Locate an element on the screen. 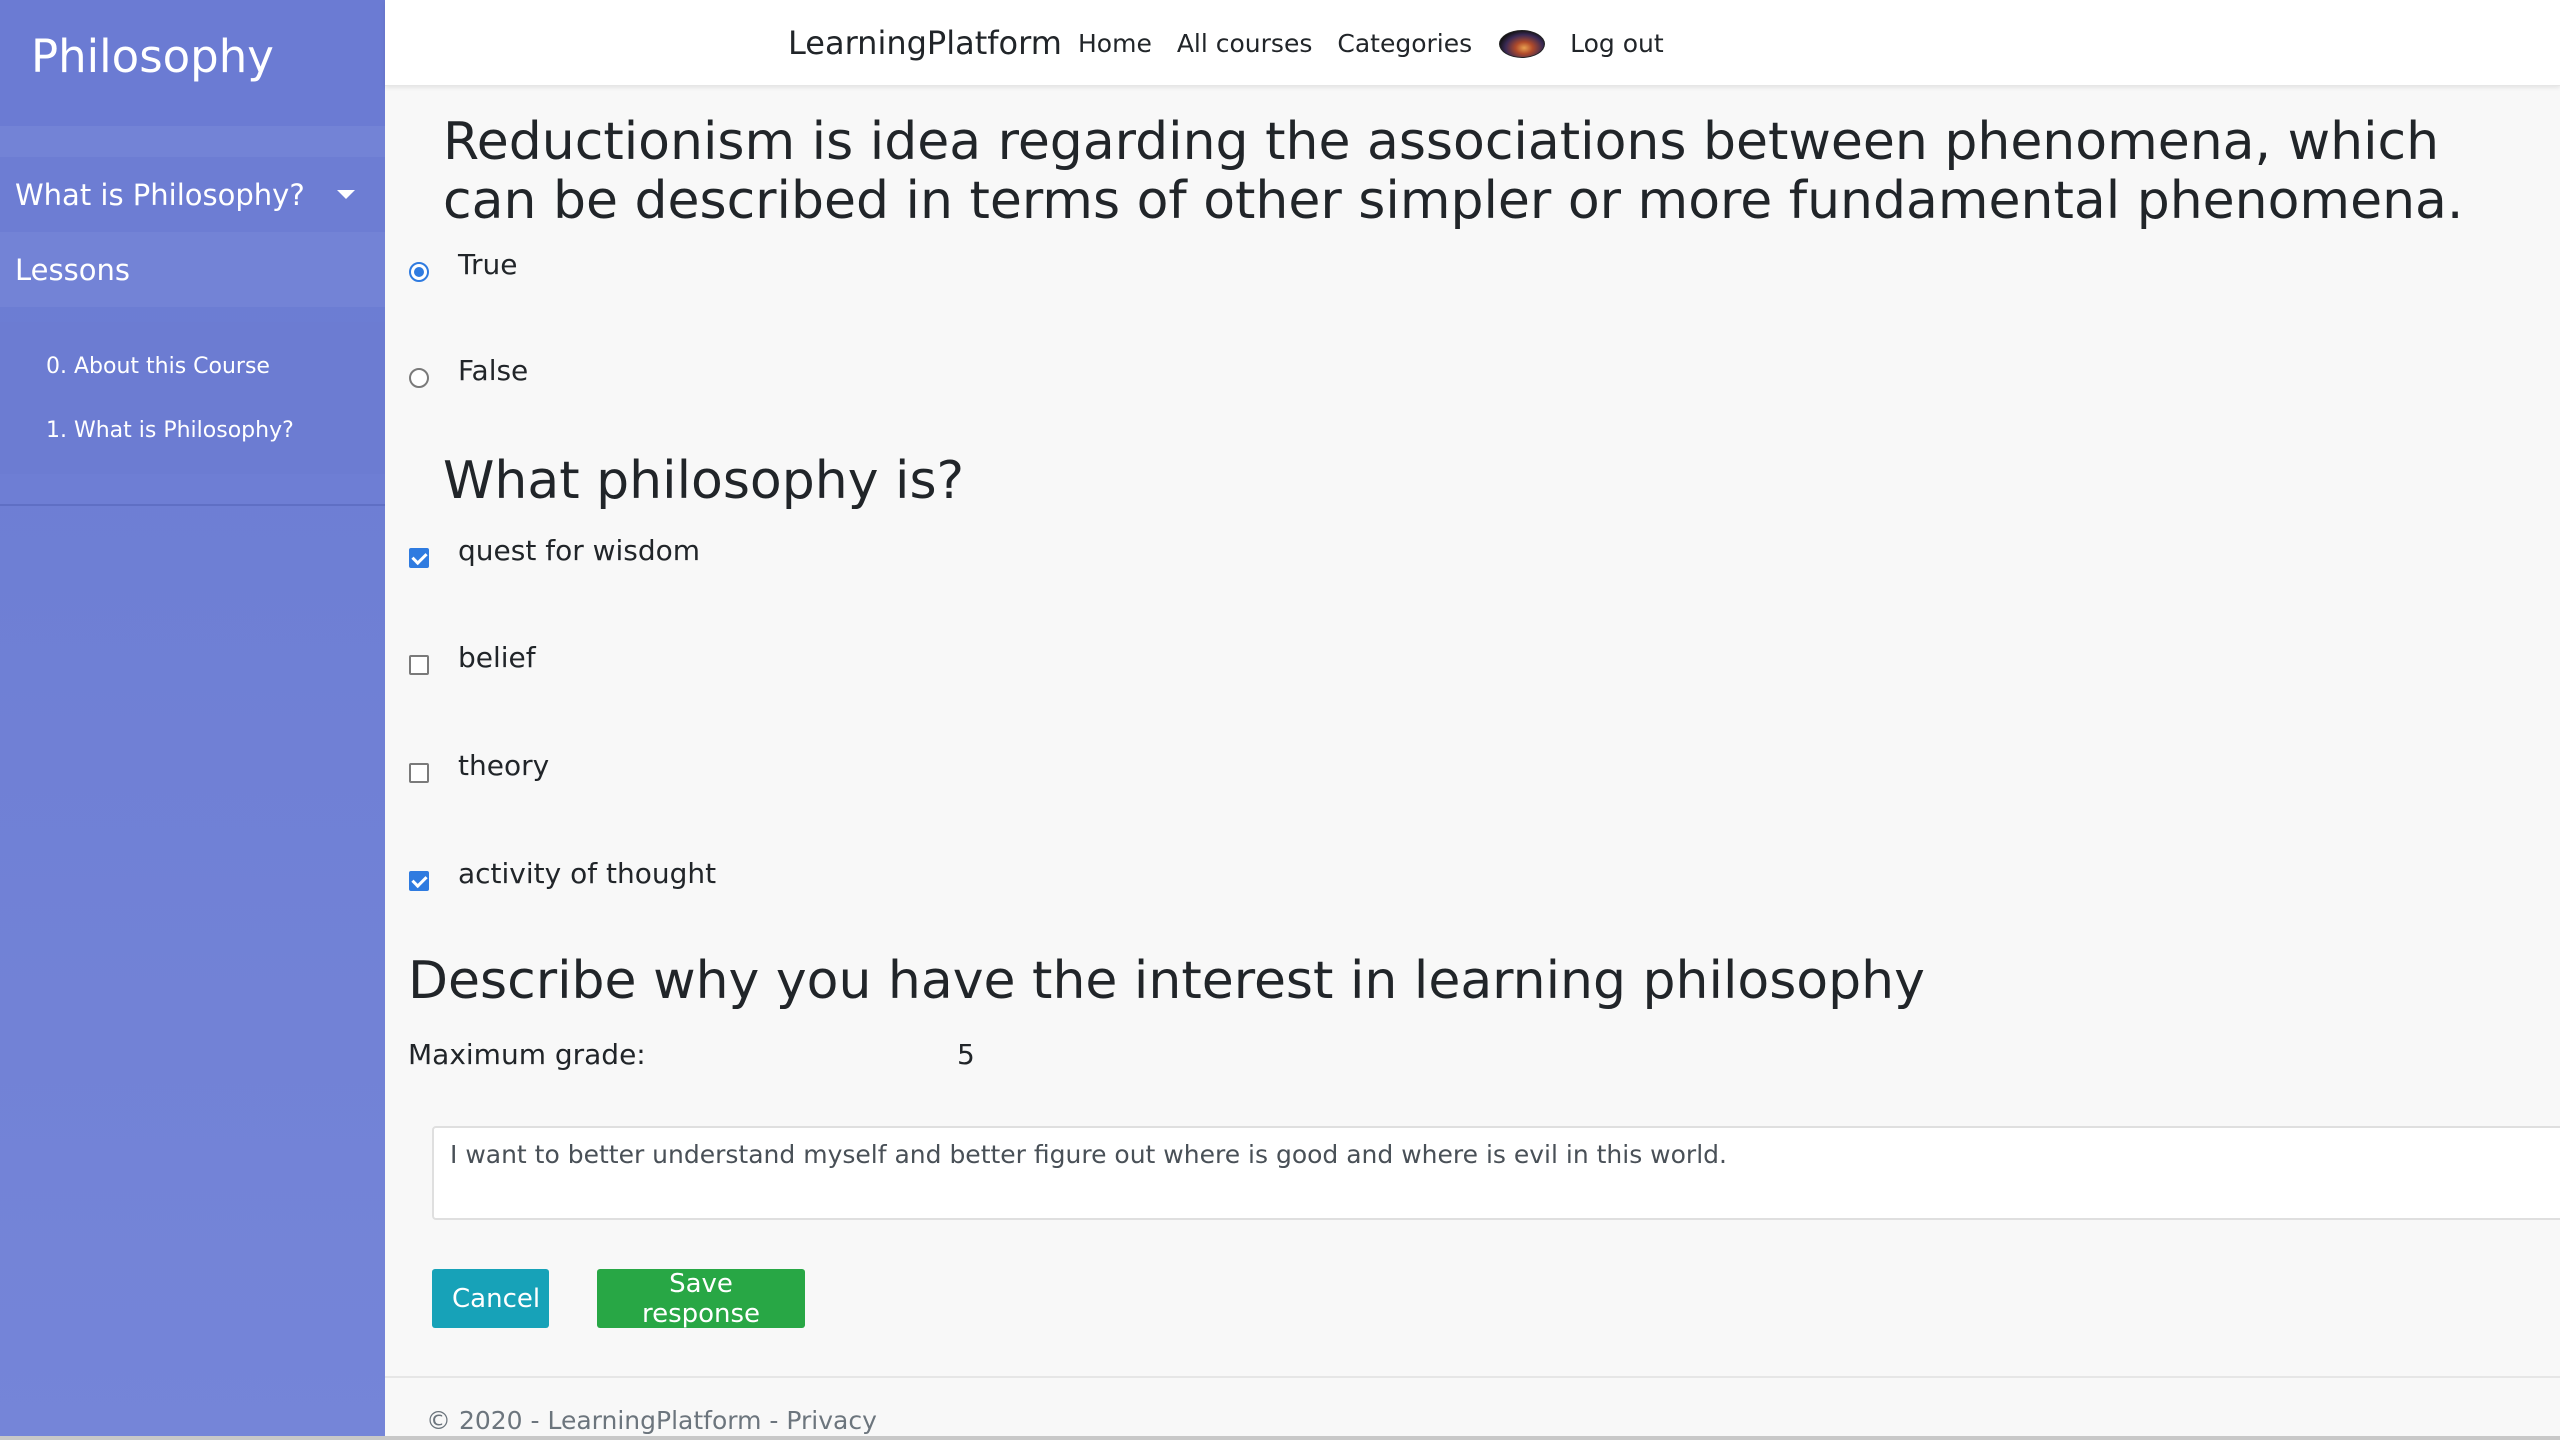 The image size is (2560, 1440). nav-categories: Categories is located at coordinates (1404, 43).